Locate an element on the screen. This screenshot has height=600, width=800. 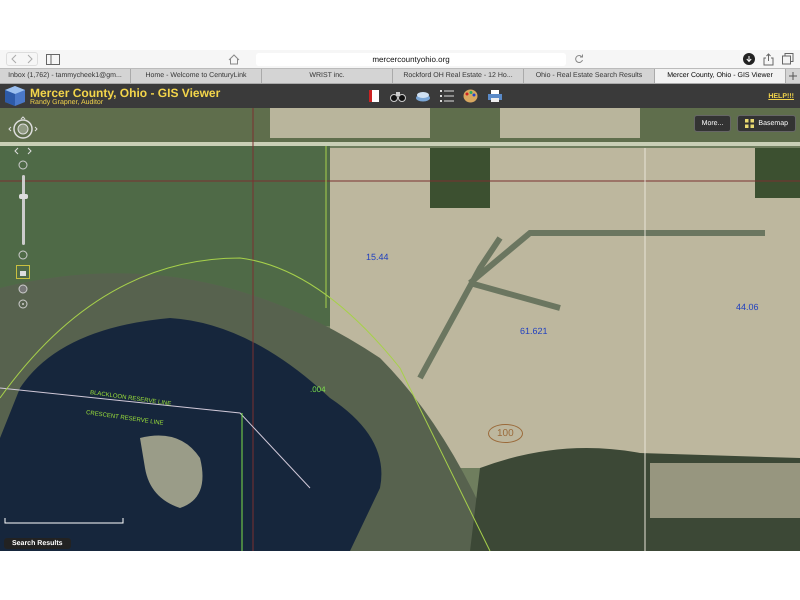
share-icon is located at coordinates (768, 59).